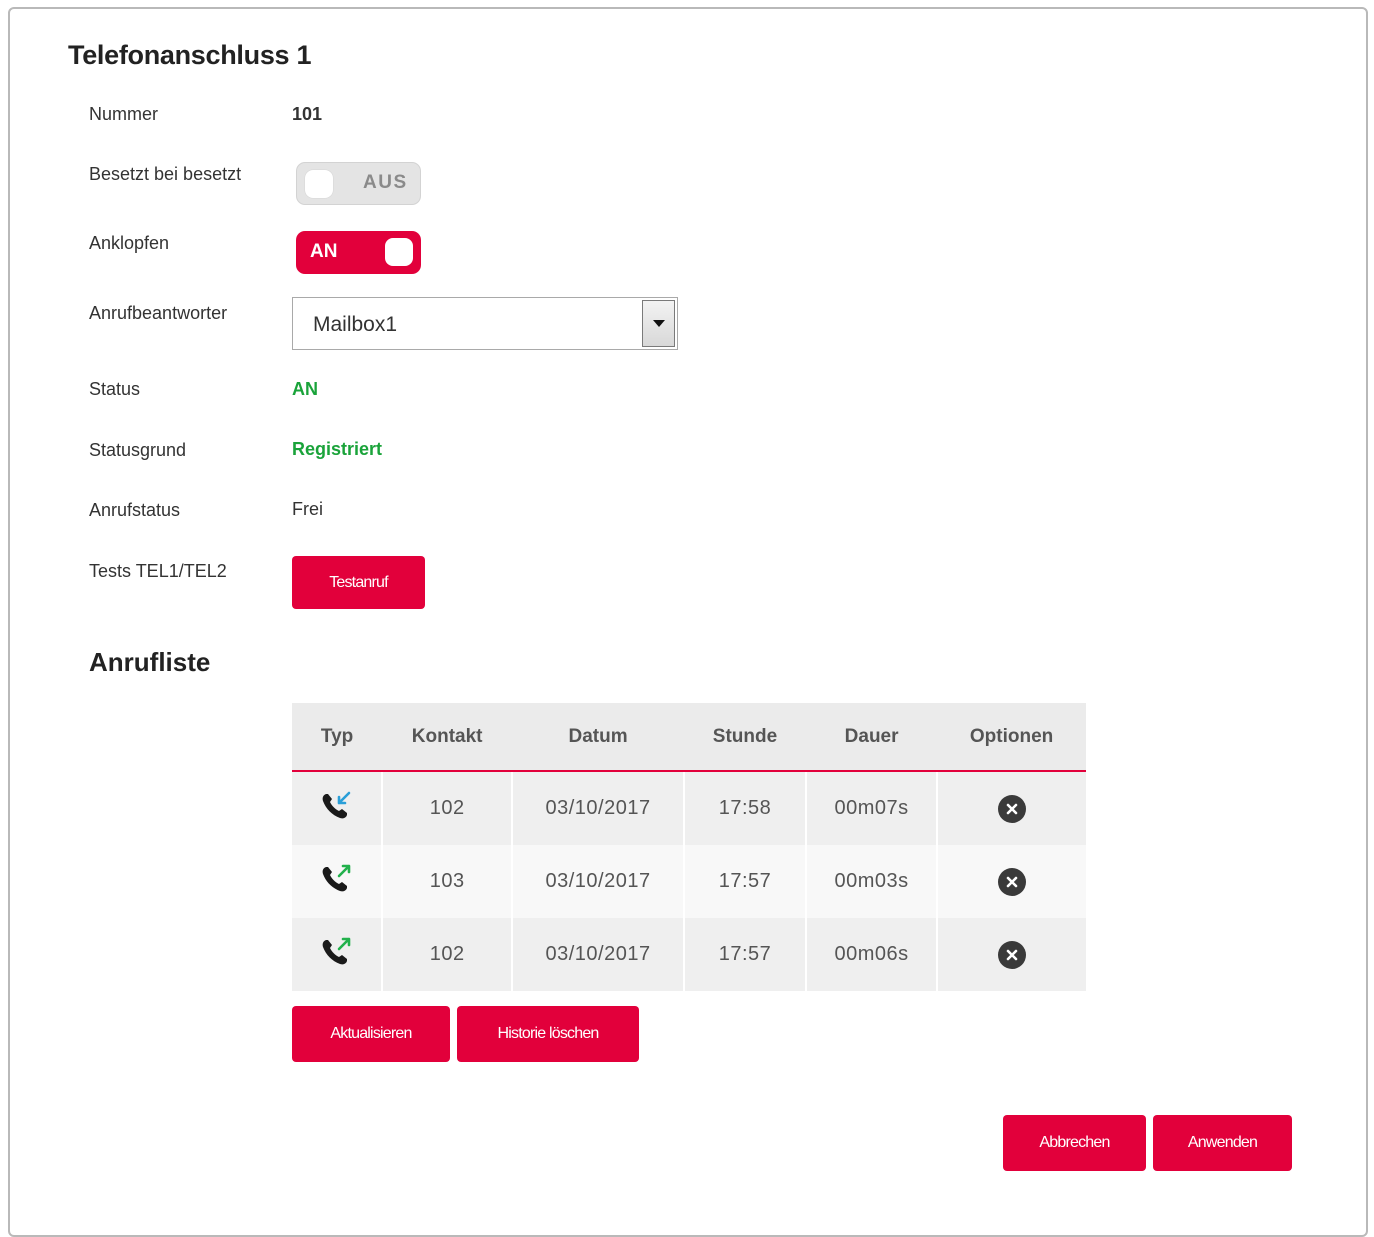 This screenshot has height=1237, width=1374. Describe the element at coordinates (1222, 1143) in the screenshot. I see `apply-button: Anwenden` at that location.